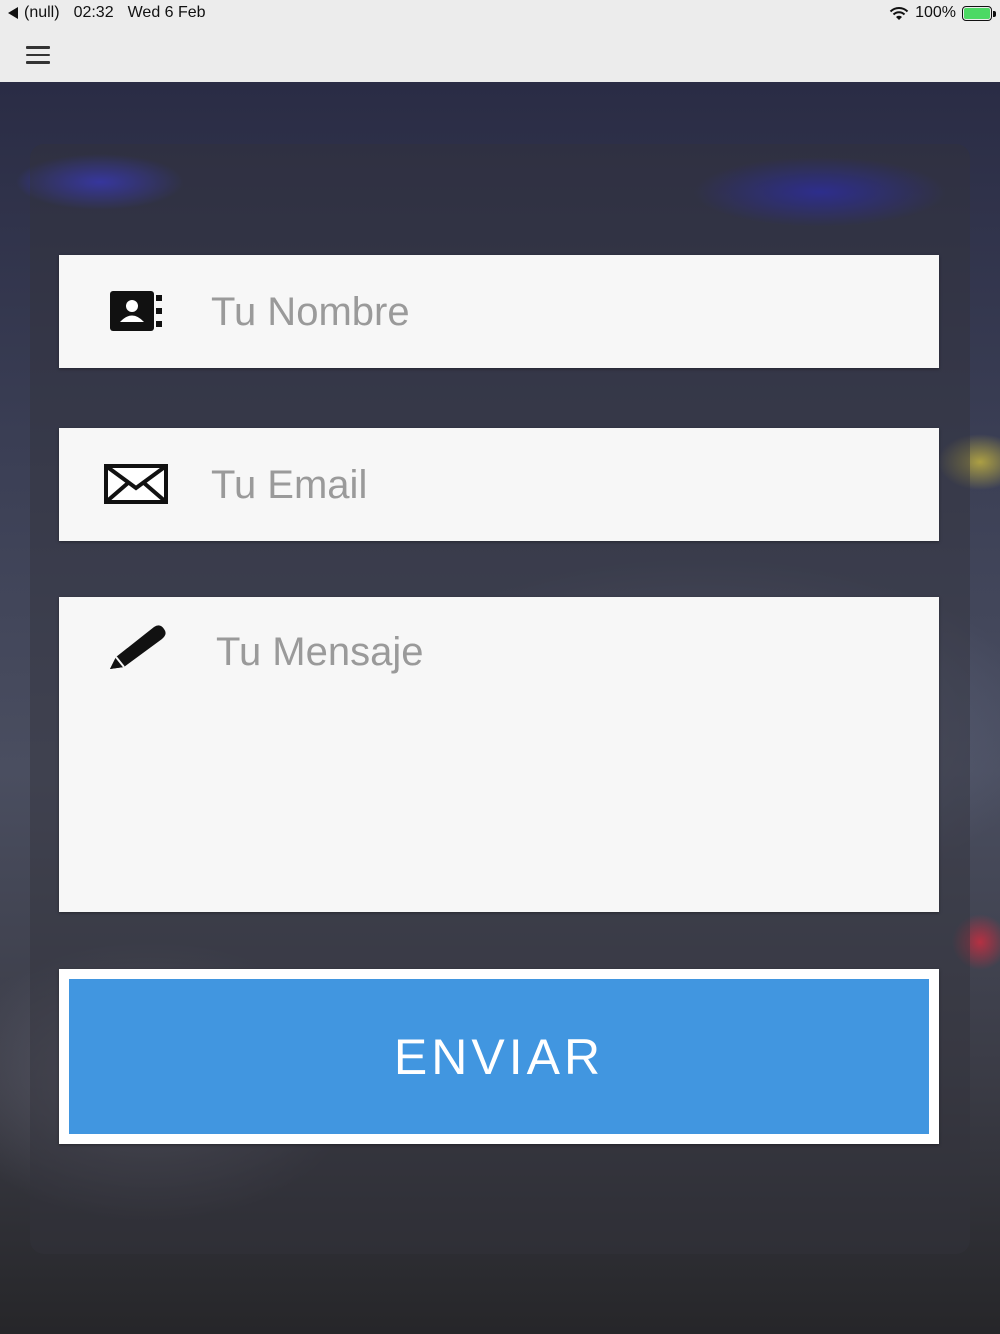 Image resolution: width=1000 pixels, height=1334 pixels. I want to click on status-right: 100%, so click(942, 13).